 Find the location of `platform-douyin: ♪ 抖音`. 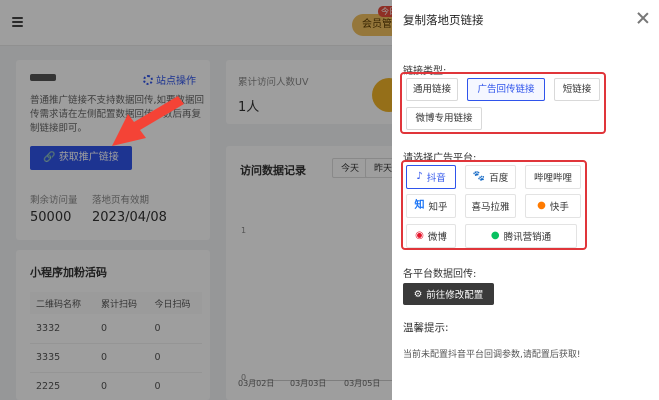

platform-douyin: ♪ 抖音 is located at coordinates (431, 177).